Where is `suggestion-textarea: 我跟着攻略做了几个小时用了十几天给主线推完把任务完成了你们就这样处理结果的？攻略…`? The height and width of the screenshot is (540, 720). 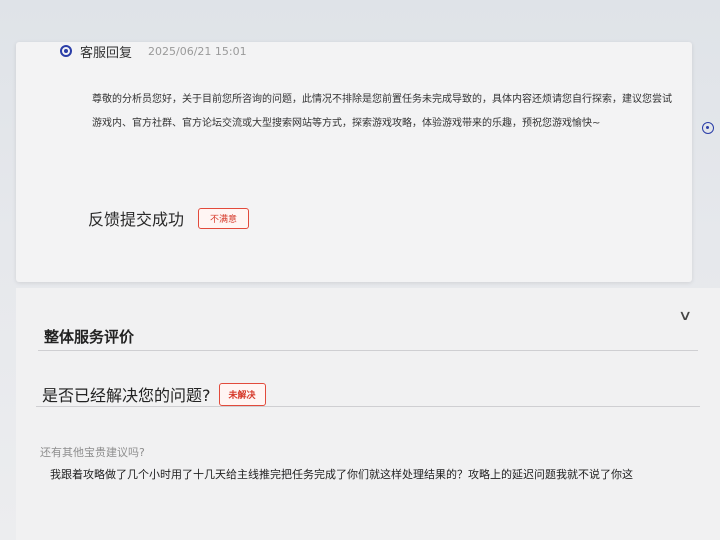 suggestion-textarea: 我跟着攻略做了几个小时用了十几天给主线推完把任务完成了你们就这样处理结果的？攻略… is located at coordinates (380, 474).